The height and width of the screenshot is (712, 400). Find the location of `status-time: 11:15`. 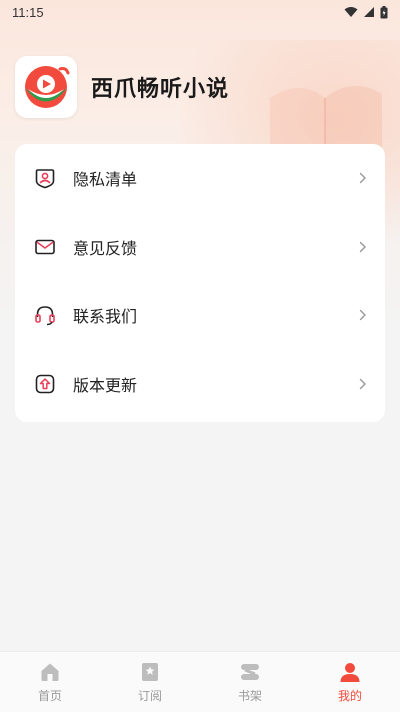

status-time: 11:15 is located at coordinates (28, 12).